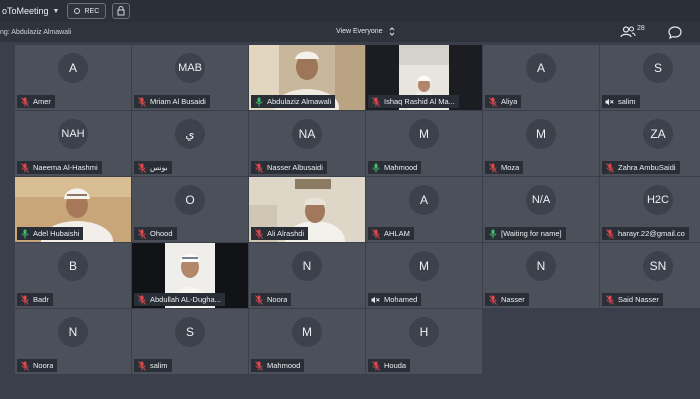 The height and width of the screenshot is (399, 700). What do you see at coordinates (73, 266) in the screenshot?
I see `participant-avatar: B` at bounding box center [73, 266].